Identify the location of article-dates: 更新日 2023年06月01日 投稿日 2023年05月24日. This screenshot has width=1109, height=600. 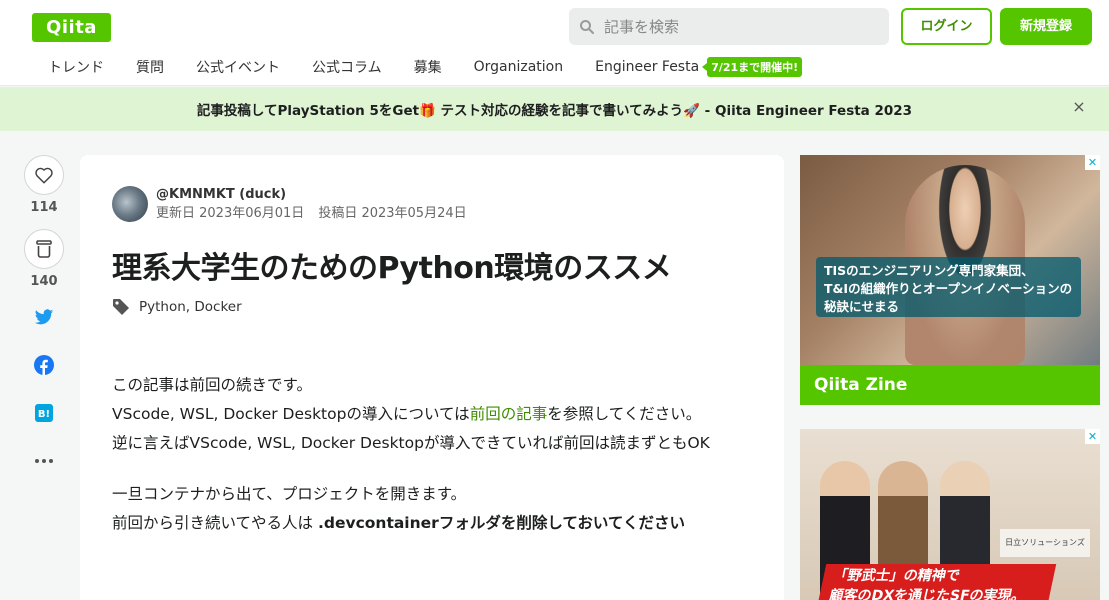
(311, 214).